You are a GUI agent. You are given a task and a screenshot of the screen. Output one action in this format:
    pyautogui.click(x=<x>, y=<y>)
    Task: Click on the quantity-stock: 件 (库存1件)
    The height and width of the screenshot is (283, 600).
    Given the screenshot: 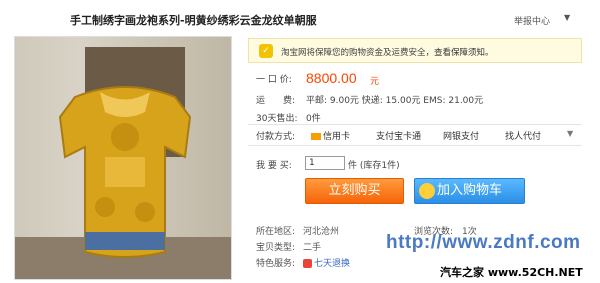 What is the action you would take?
    pyautogui.click(x=374, y=166)
    